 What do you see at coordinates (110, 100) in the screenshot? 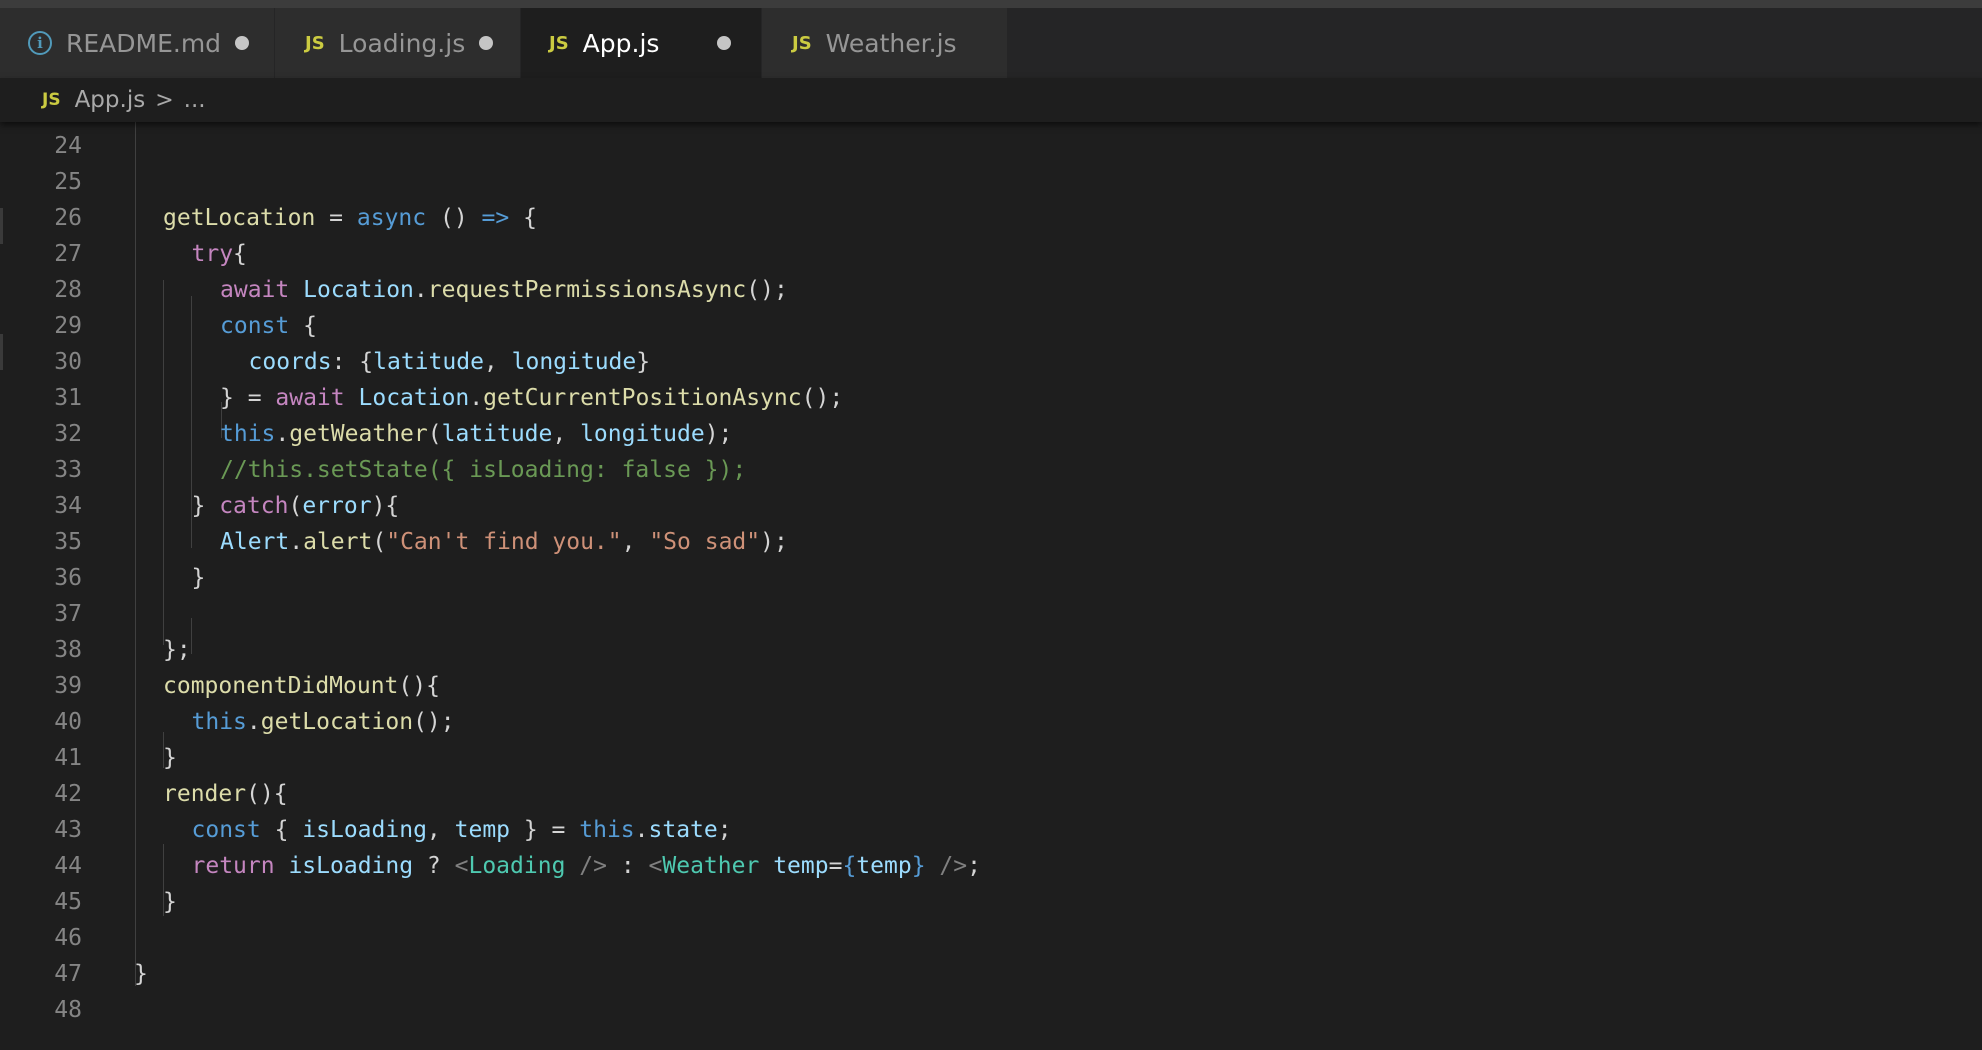
I see `breadcrumb-file: App.js` at bounding box center [110, 100].